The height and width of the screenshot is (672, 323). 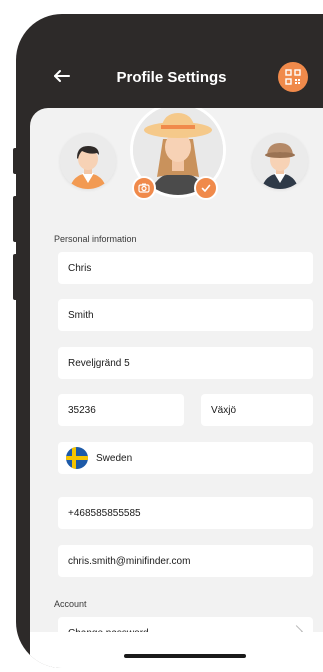 I want to click on avatar-man-dark-hair-icon, so click(x=88, y=161).